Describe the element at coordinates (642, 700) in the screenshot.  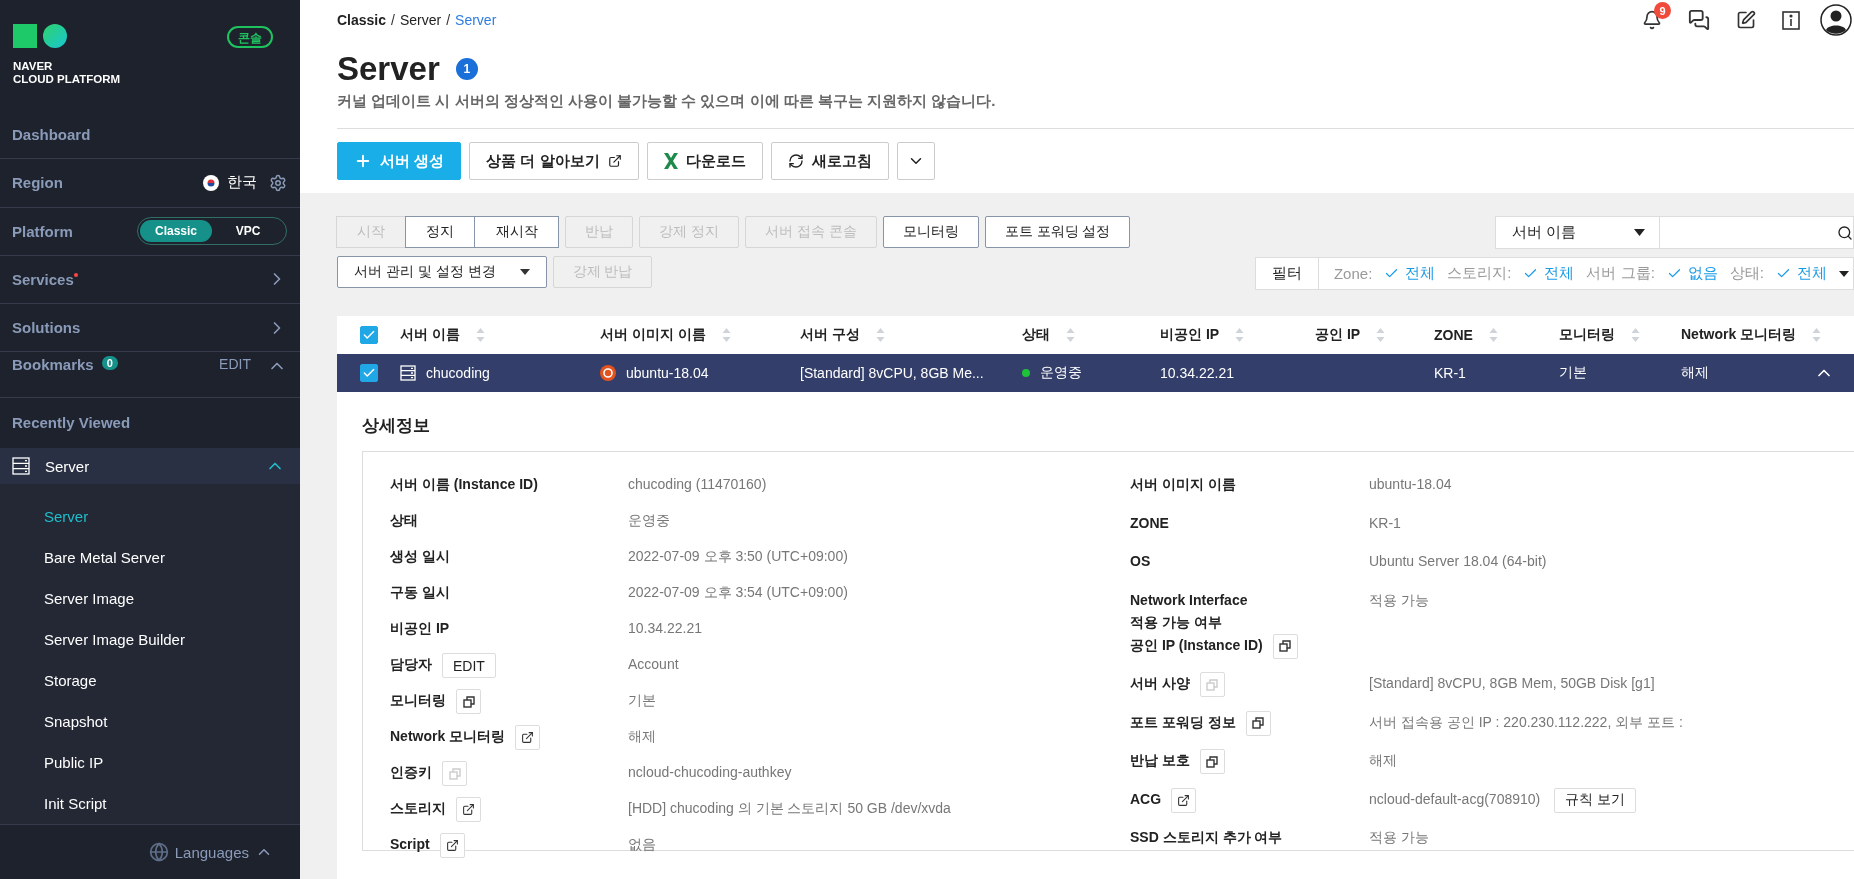
I see `detail-value: 기본` at that location.